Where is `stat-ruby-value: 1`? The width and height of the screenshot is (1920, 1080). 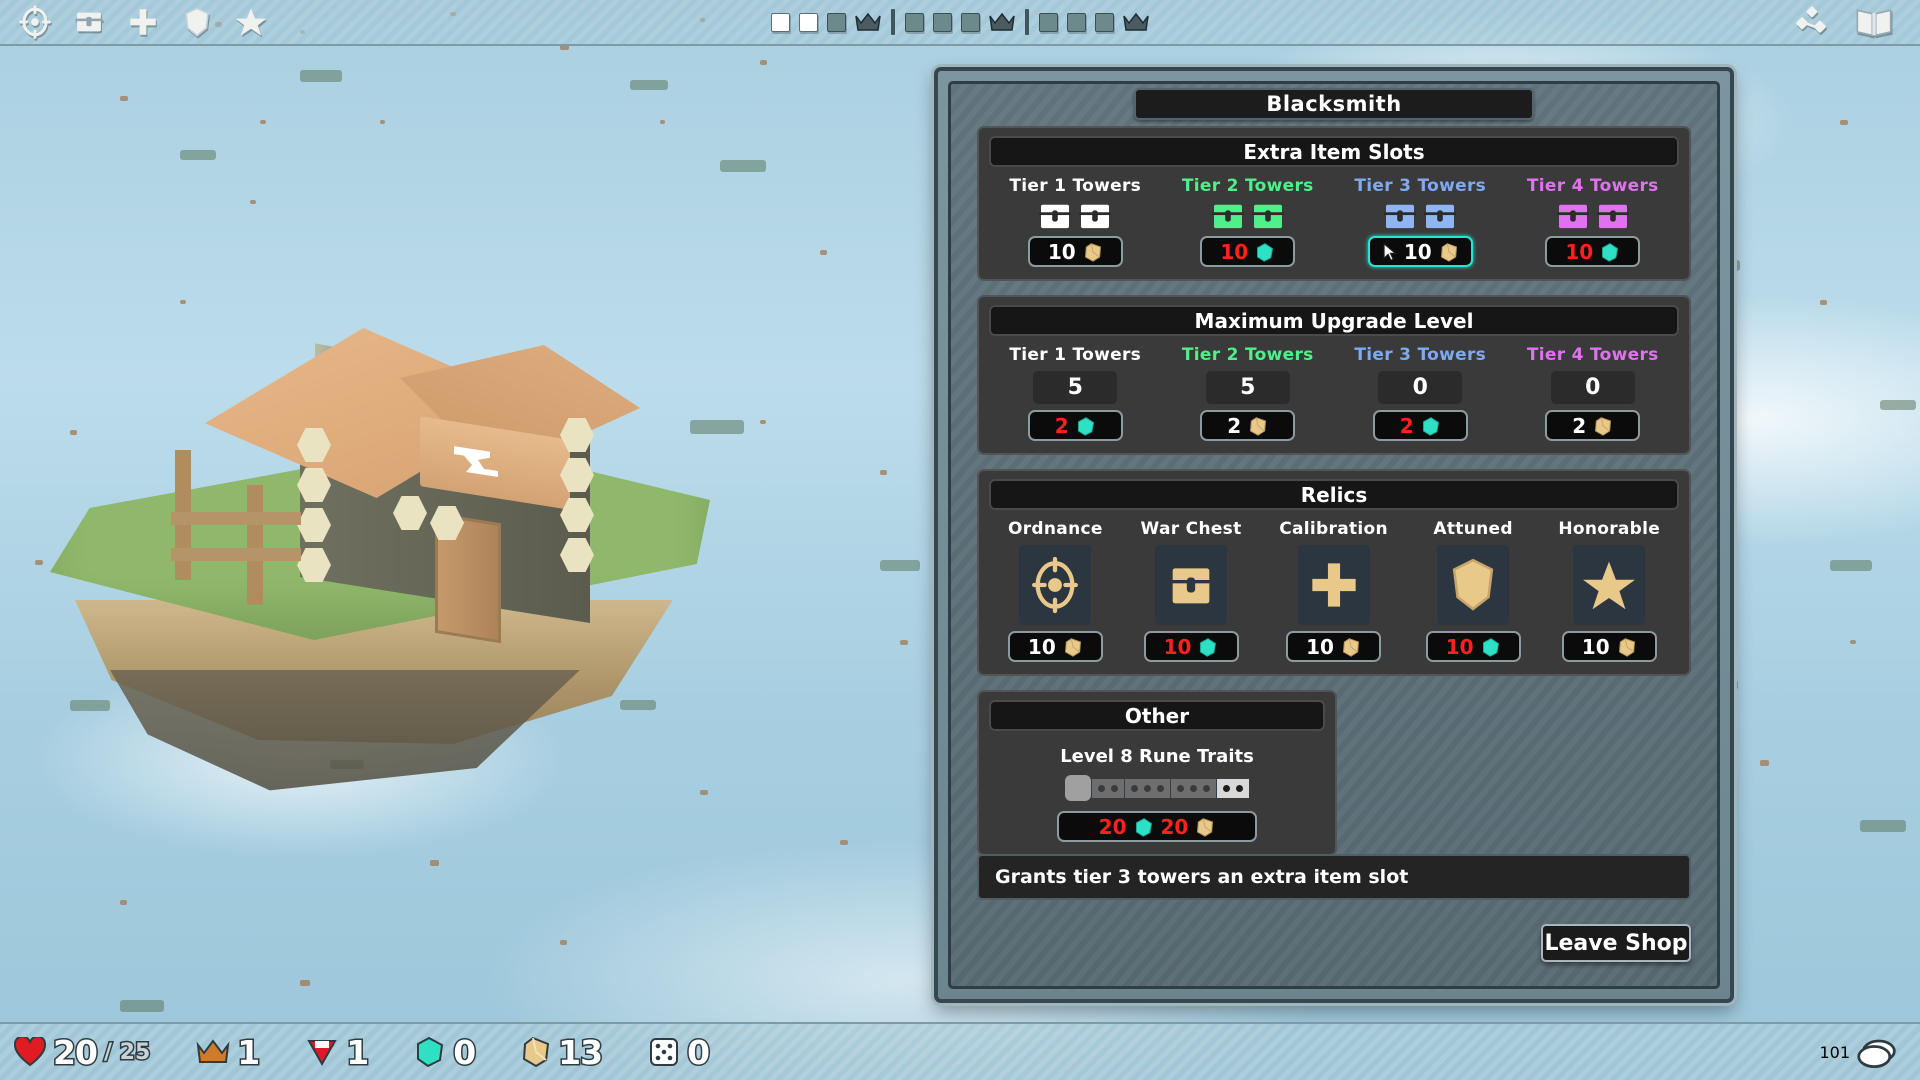
stat-ruby-value: 1 is located at coordinates (358, 1052).